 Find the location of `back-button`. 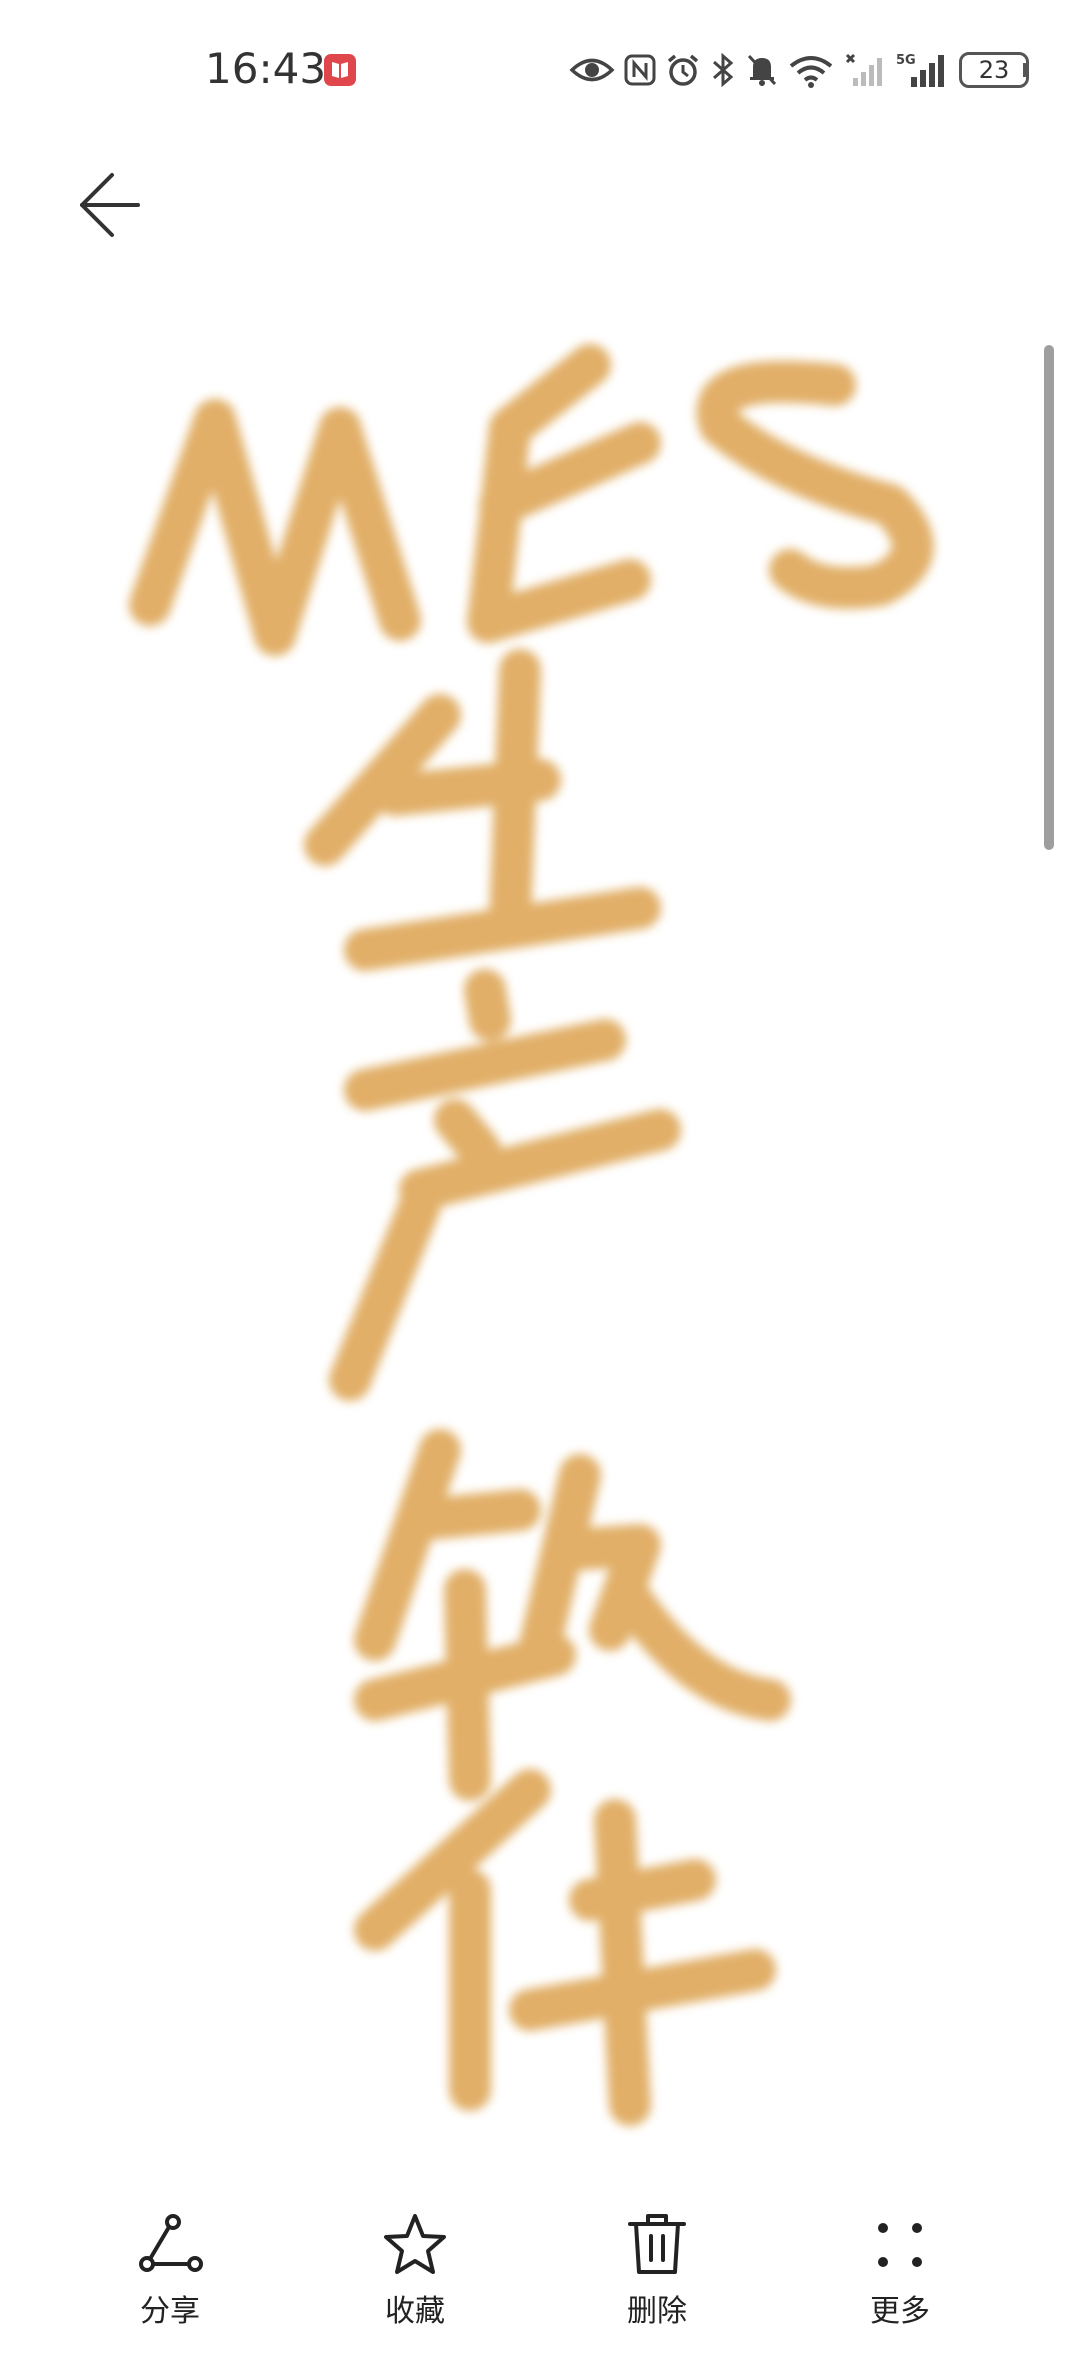

back-button is located at coordinates (105, 205).